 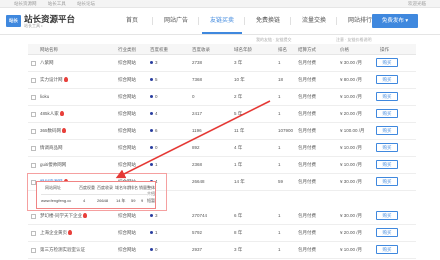 What do you see at coordinates (352, 130) in the screenshot?
I see `price: ¥ 100.00 /月` at bounding box center [352, 130].